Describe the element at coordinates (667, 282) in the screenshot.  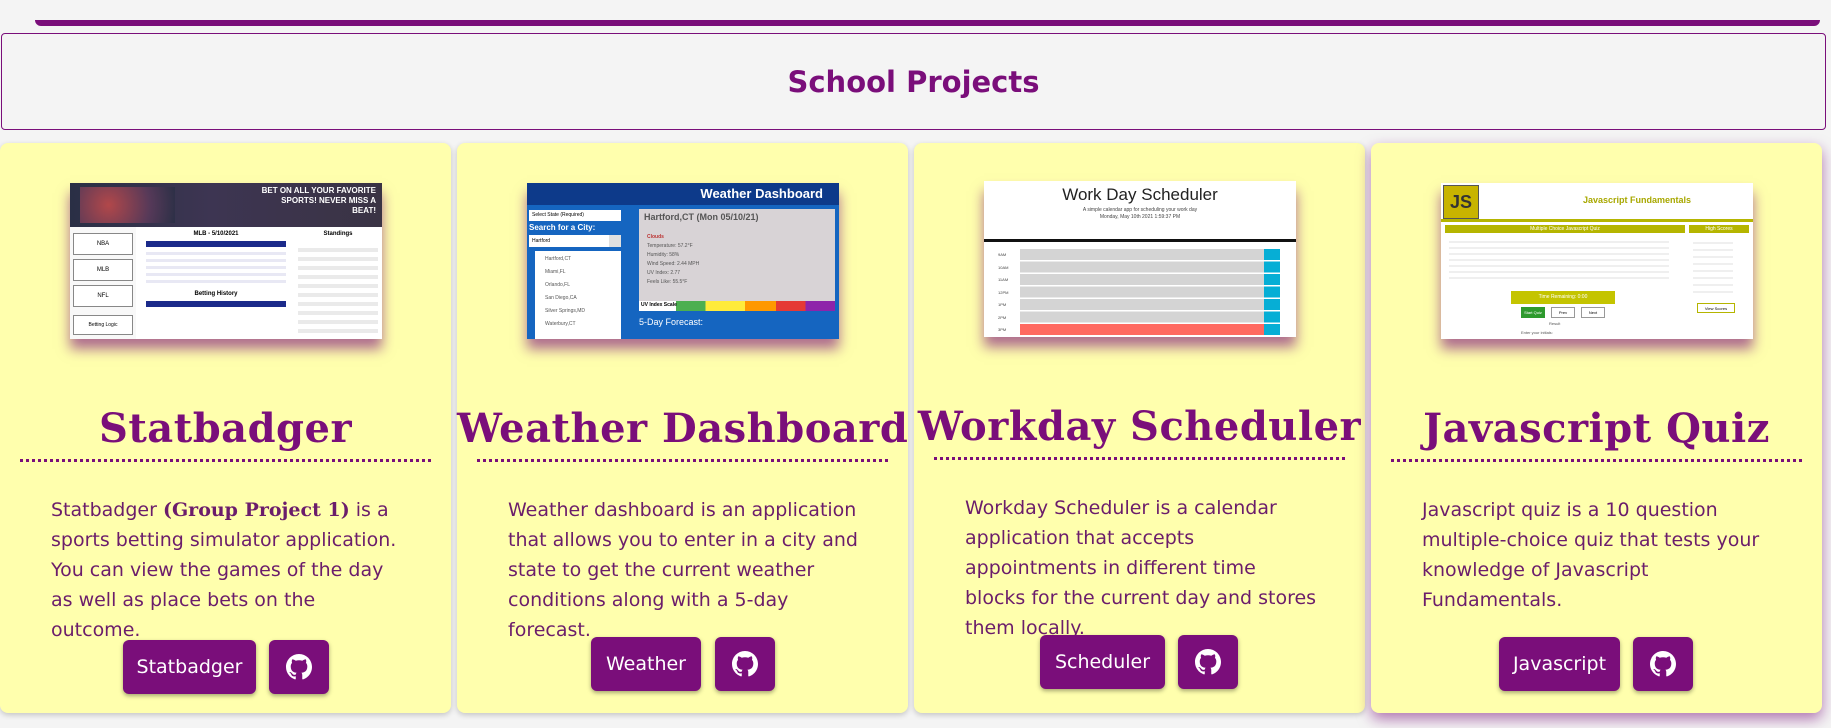
I see `thumb-condition: Feels Like: 55.5°F` at that location.